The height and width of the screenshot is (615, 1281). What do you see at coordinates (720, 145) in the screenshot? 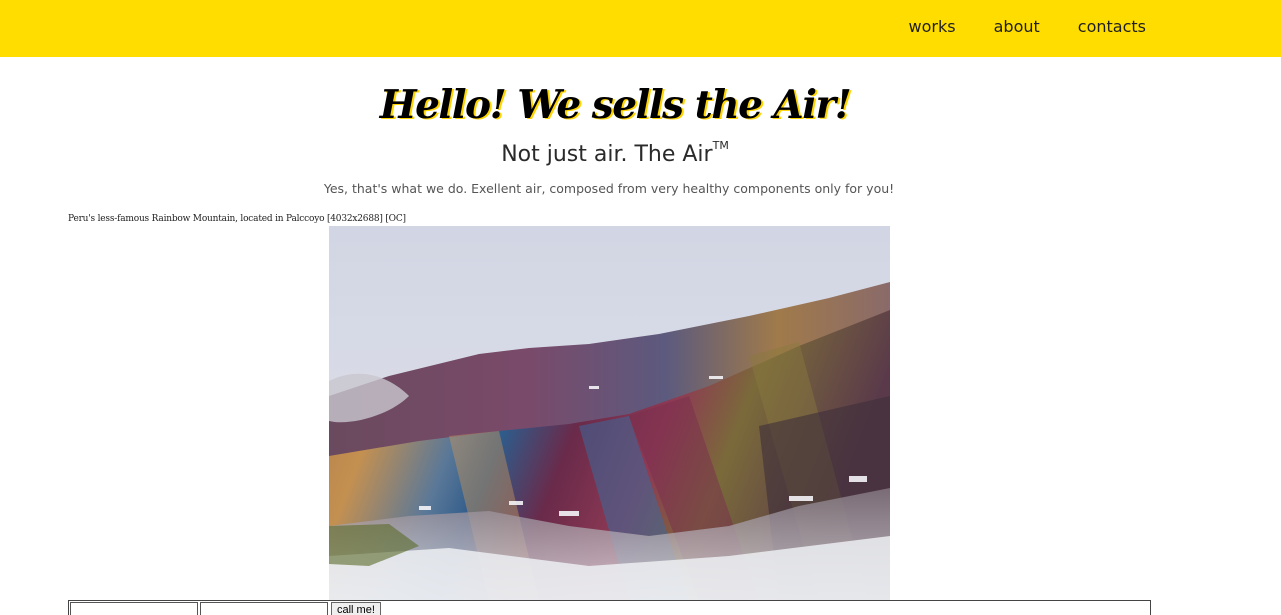
I see `trademark-mark: TM` at bounding box center [720, 145].